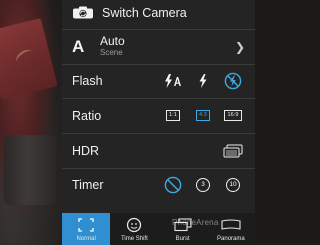 The height and width of the screenshot is (245, 320). I want to click on ratio-option-1-1: 1:1, so click(173, 116).